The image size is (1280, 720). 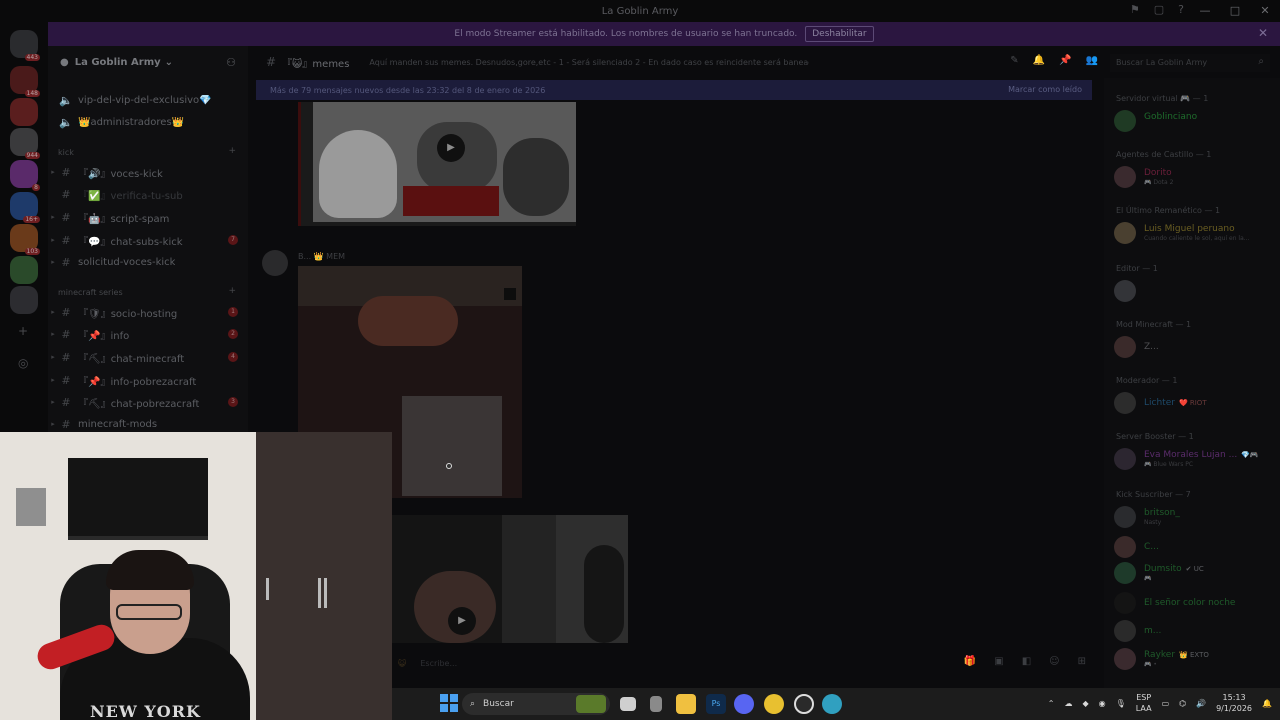 I want to click on category-minecraft: minecraft series, so click(x=90, y=292).